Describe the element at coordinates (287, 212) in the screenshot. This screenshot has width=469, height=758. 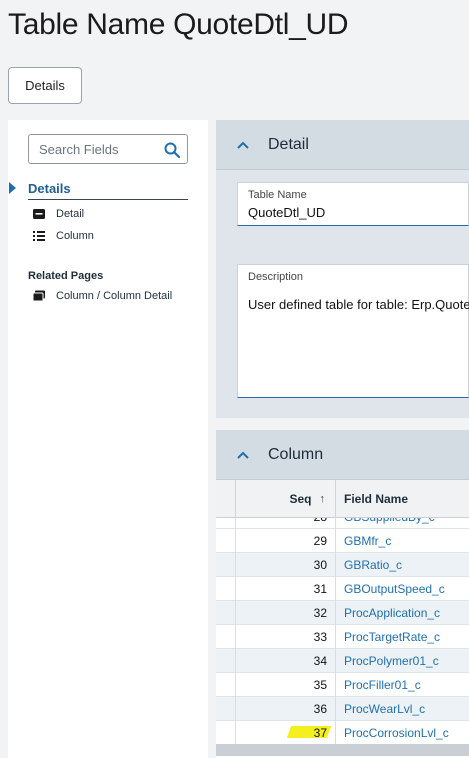
I see `table-name-value: QuoteDtl_UD` at that location.